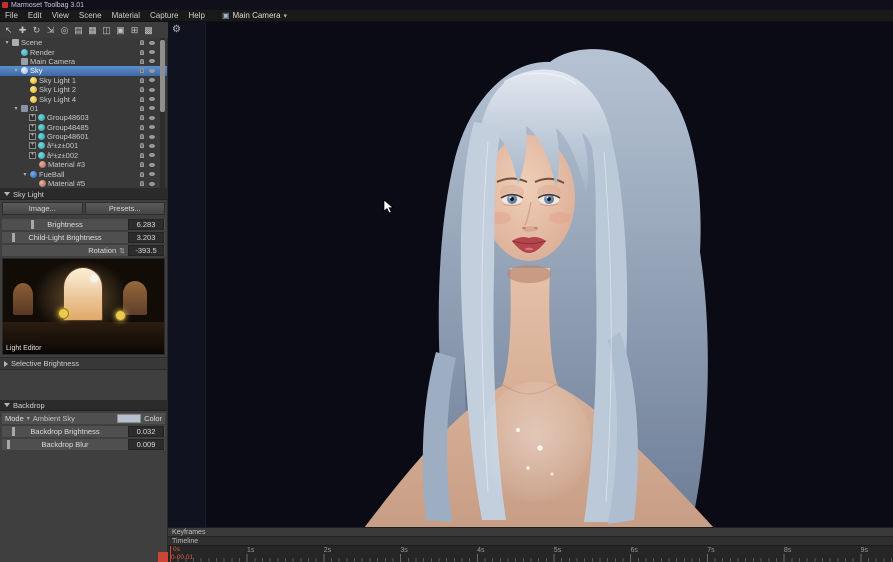 Image resolution: width=893 pixels, height=562 pixels. Describe the element at coordinates (146, 431) in the screenshot. I see `slider-value: 0.032` at that location.